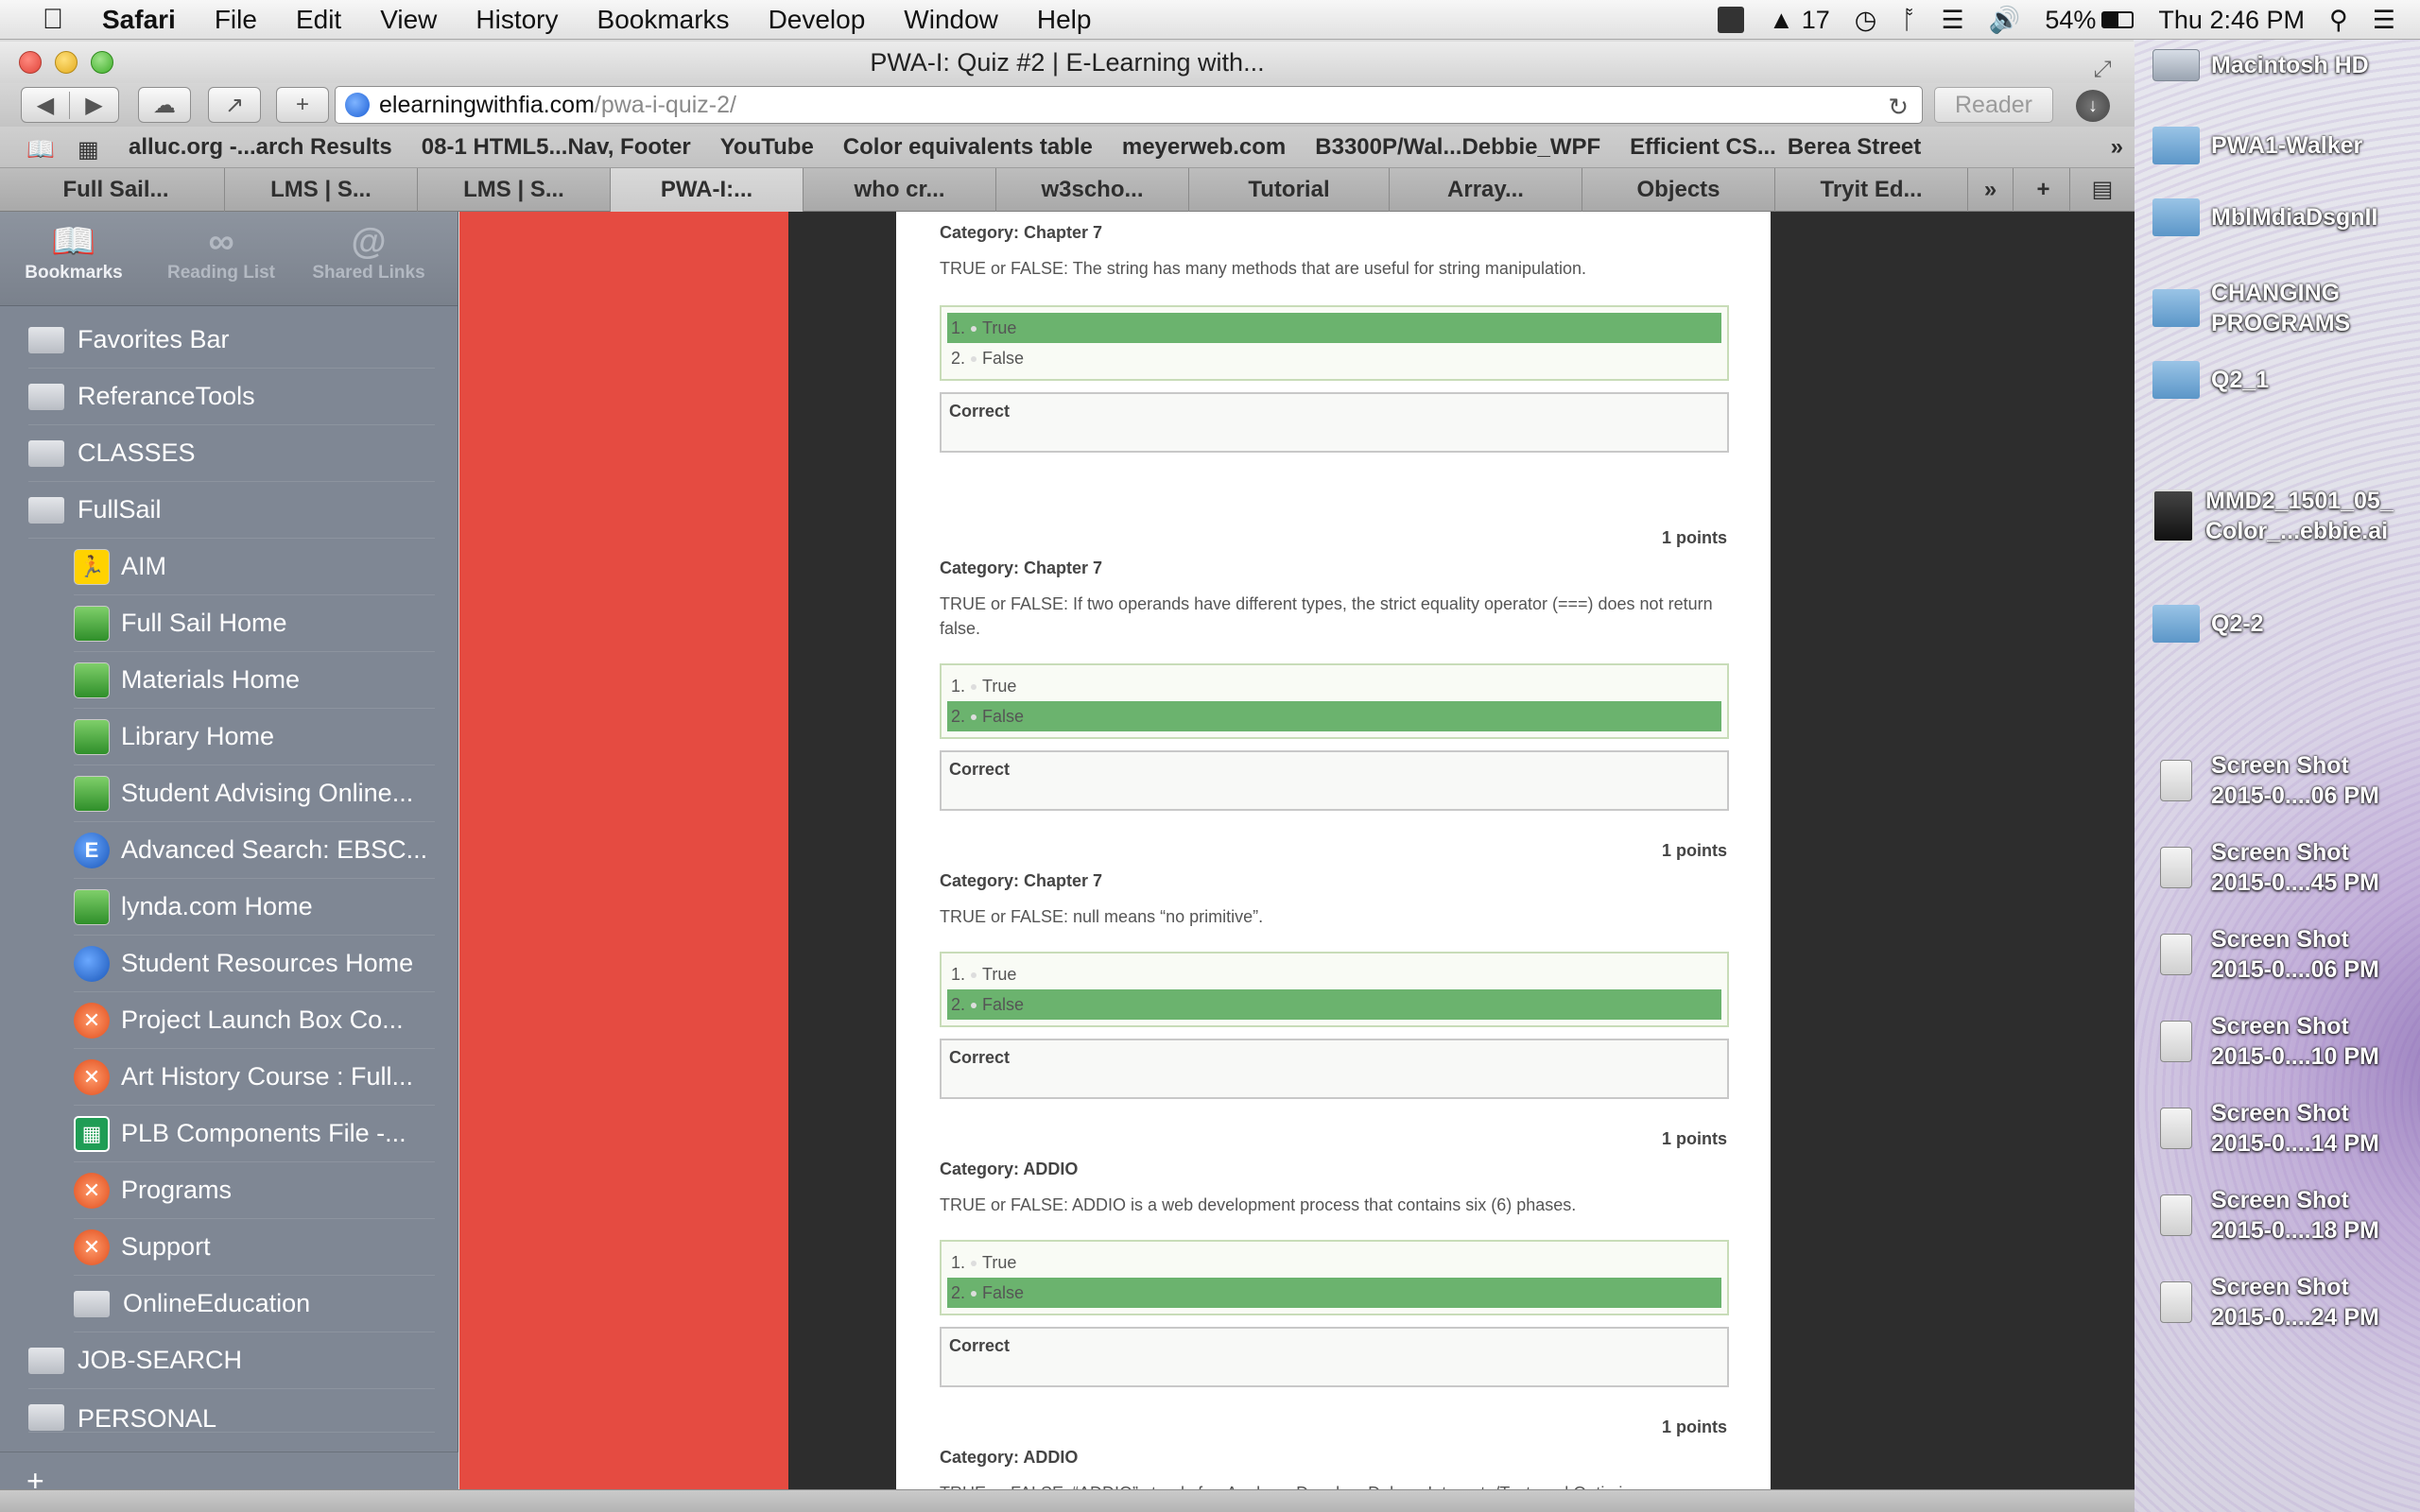 The height and width of the screenshot is (1512, 2420). Describe the element at coordinates (1064, 20) in the screenshot. I see `menu-help: Help` at that location.